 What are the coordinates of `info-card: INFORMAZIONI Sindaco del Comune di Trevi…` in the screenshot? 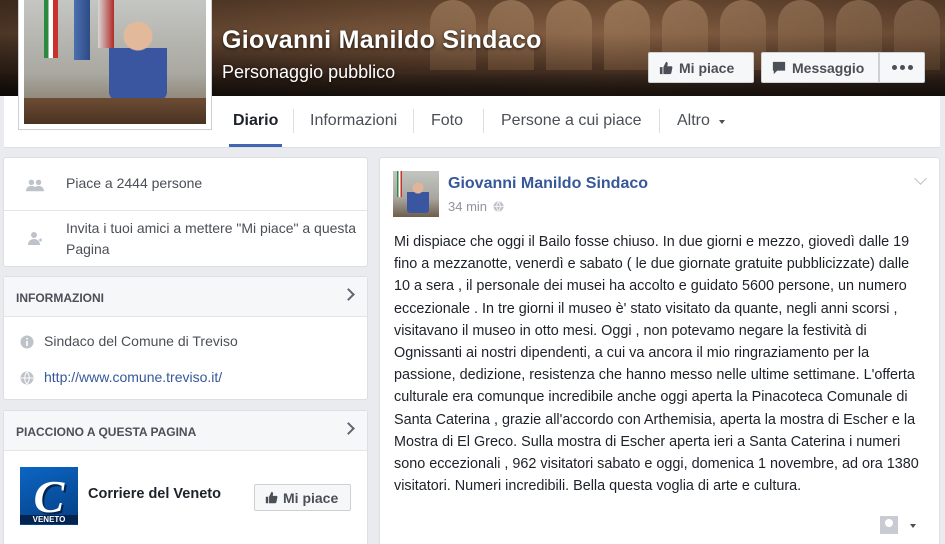 It's located at (185, 338).